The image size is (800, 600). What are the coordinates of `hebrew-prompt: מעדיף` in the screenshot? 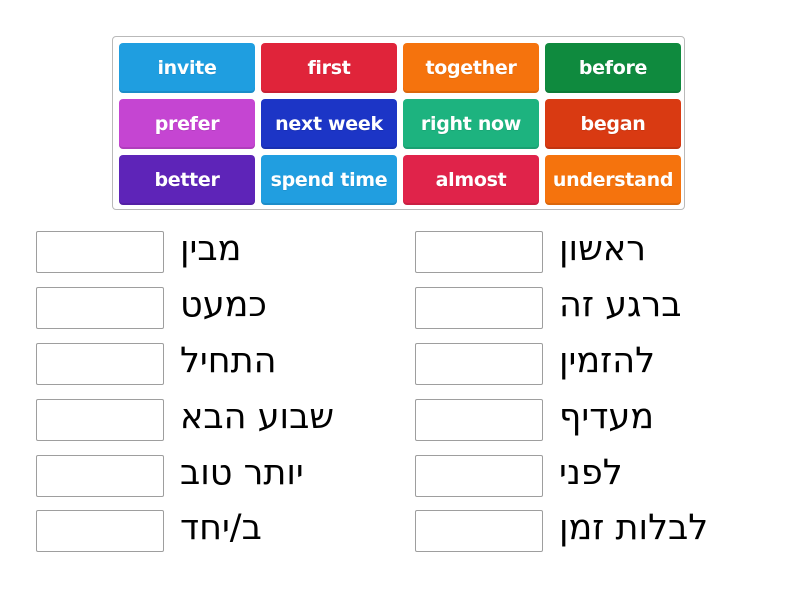 It's located at (607, 417).